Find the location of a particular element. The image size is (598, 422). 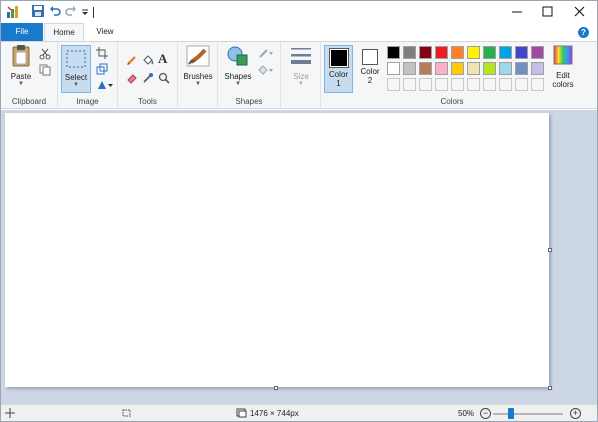

color2-label-line1: Color is located at coordinates (370, 71).